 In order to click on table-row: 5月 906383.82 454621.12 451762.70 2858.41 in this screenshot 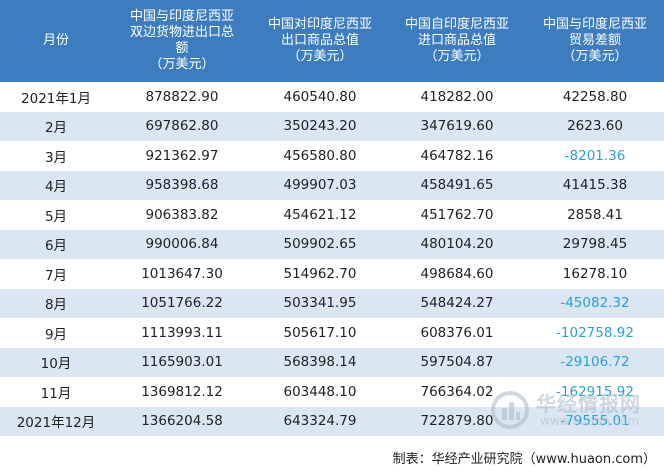, I will do `click(332, 215)`.